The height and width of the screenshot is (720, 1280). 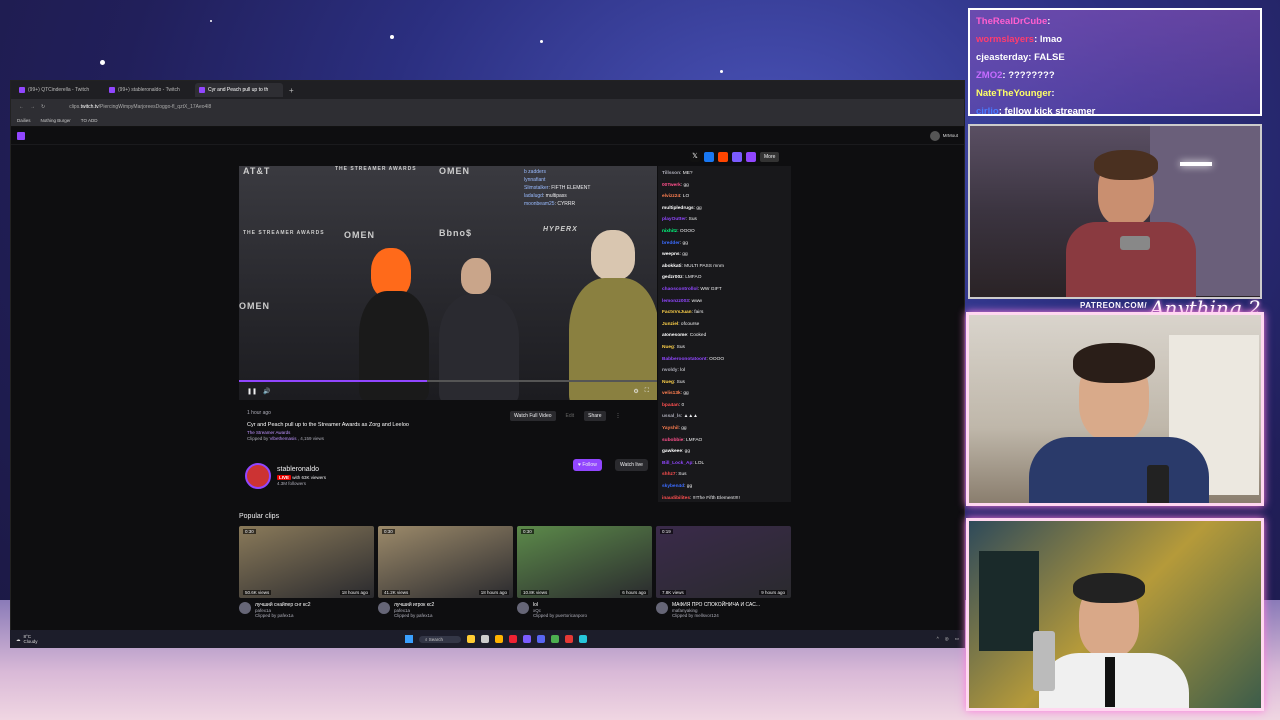 I want to click on chat-username: aIonesome, so click(x=674, y=335).